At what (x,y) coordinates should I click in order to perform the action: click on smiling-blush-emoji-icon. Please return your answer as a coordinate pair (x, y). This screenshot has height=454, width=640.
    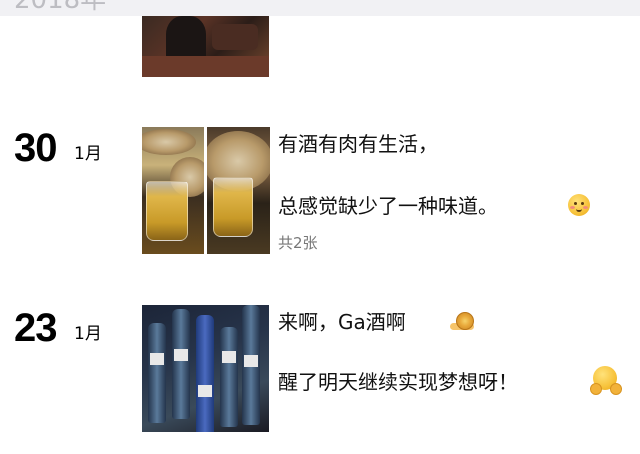
    Looking at the image, I should click on (579, 205).